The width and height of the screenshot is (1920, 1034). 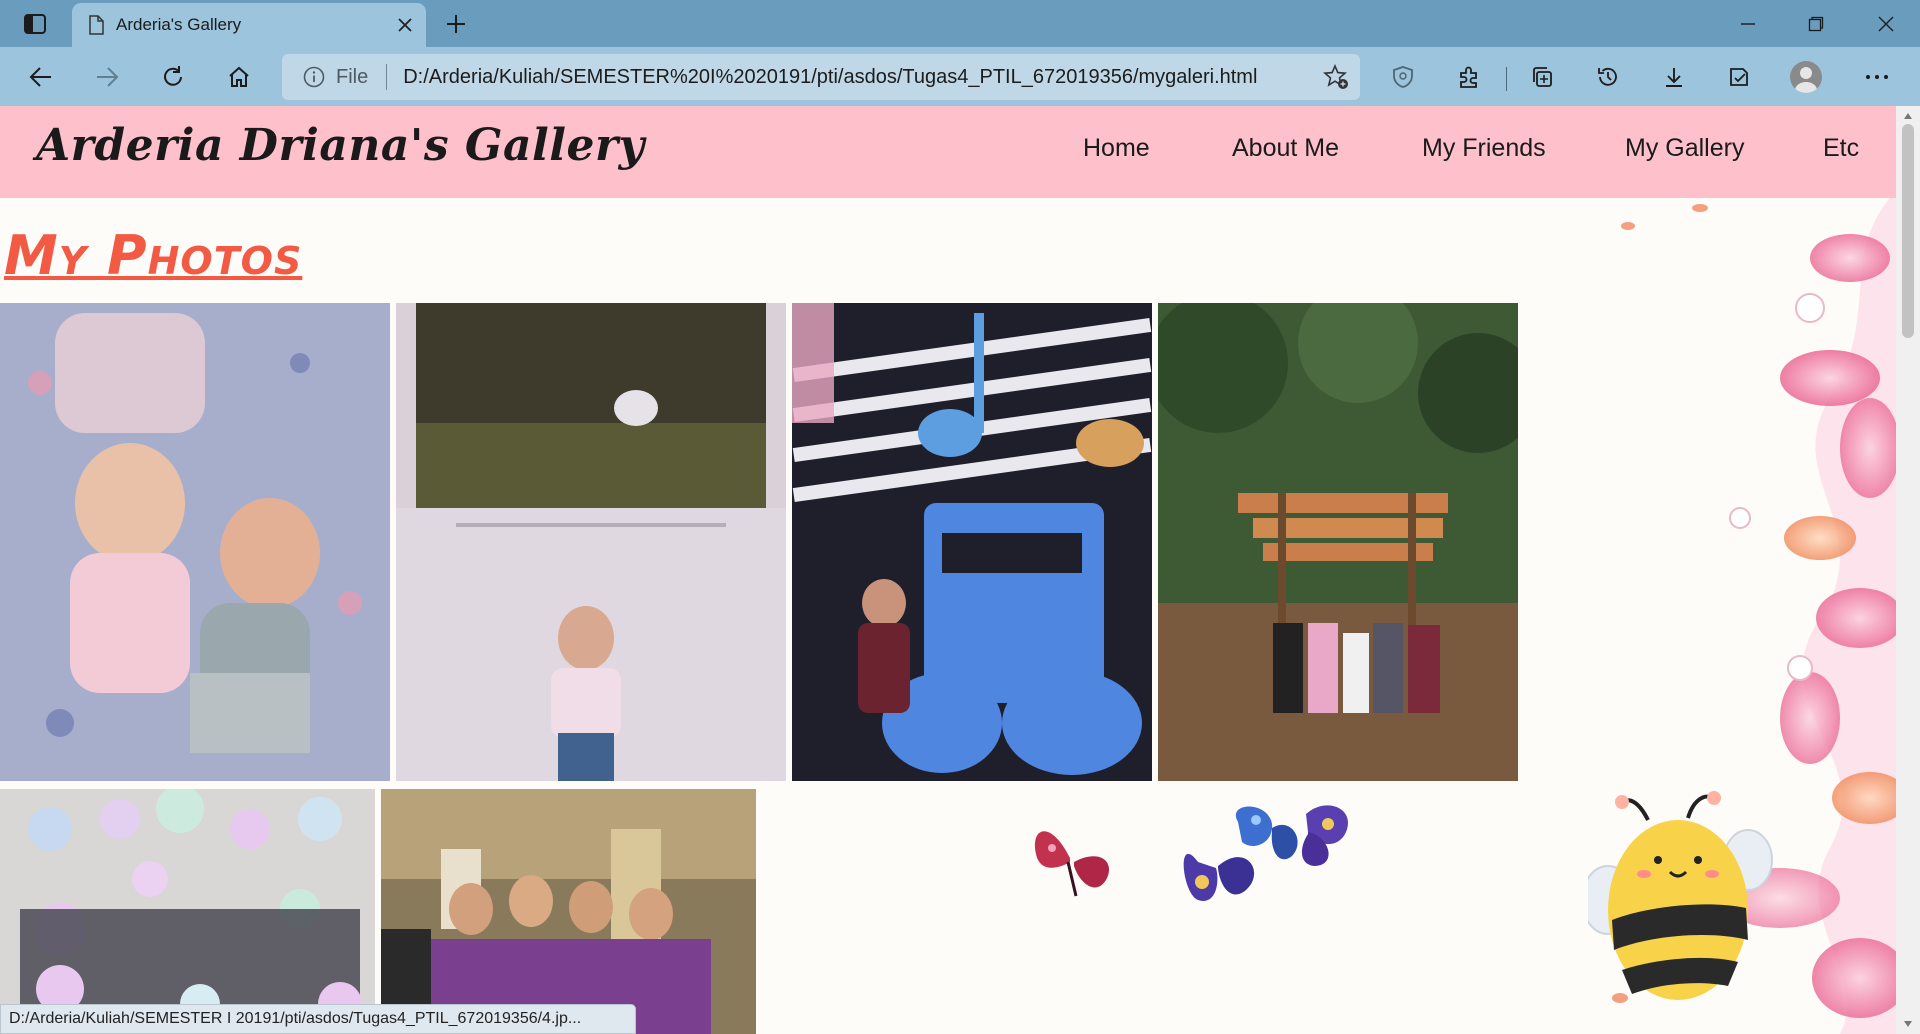 I want to click on settings-menu-button, so click(x=1877, y=77).